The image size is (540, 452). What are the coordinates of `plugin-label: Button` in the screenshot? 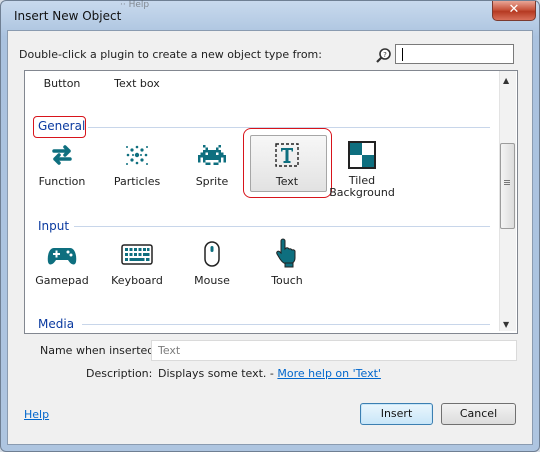 It's located at (62, 83).